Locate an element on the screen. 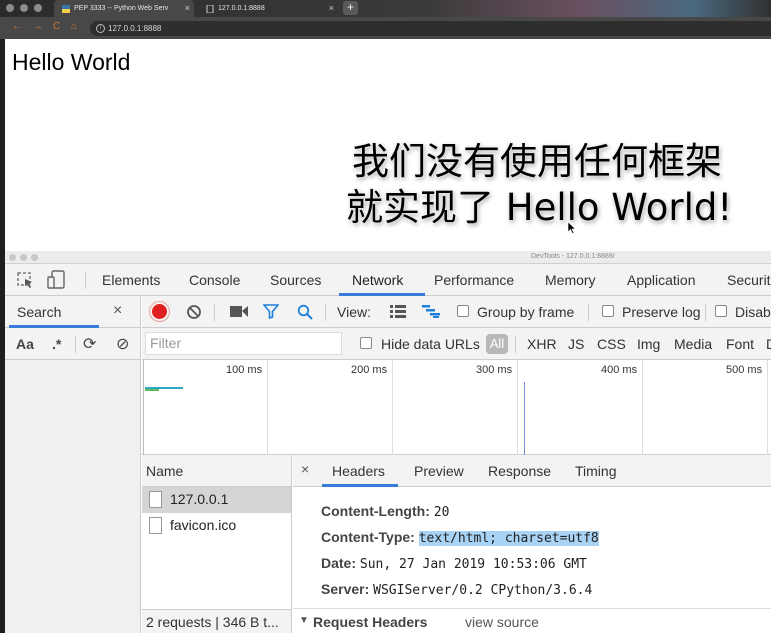 The image size is (771, 633). view-label: View: is located at coordinates (354, 312).